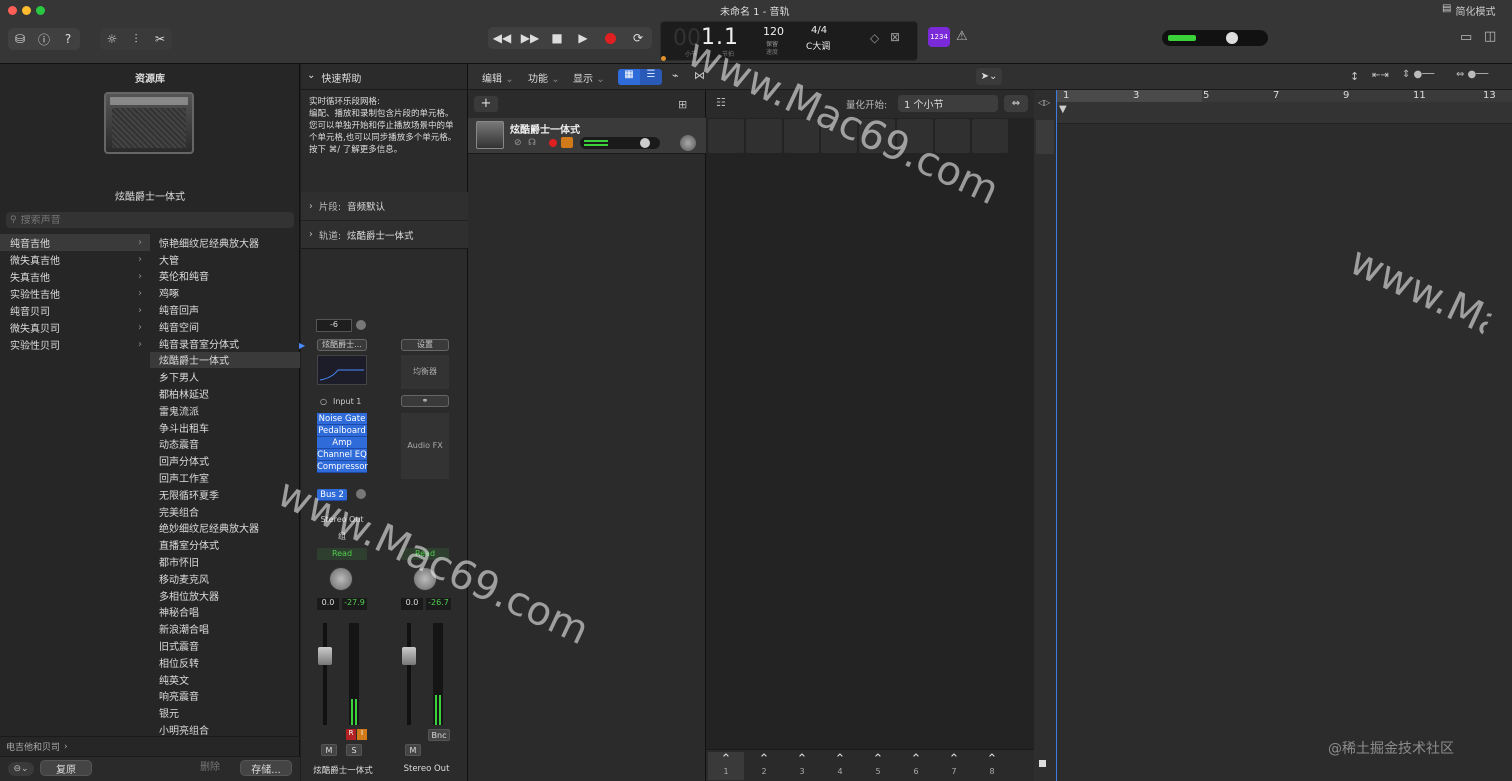 Image resolution: width=1512 pixels, height=781 pixels. What do you see at coordinates (225, 410) in the screenshot?
I see `preset-item: 雷鬼流派` at bounding box center [225, 410].